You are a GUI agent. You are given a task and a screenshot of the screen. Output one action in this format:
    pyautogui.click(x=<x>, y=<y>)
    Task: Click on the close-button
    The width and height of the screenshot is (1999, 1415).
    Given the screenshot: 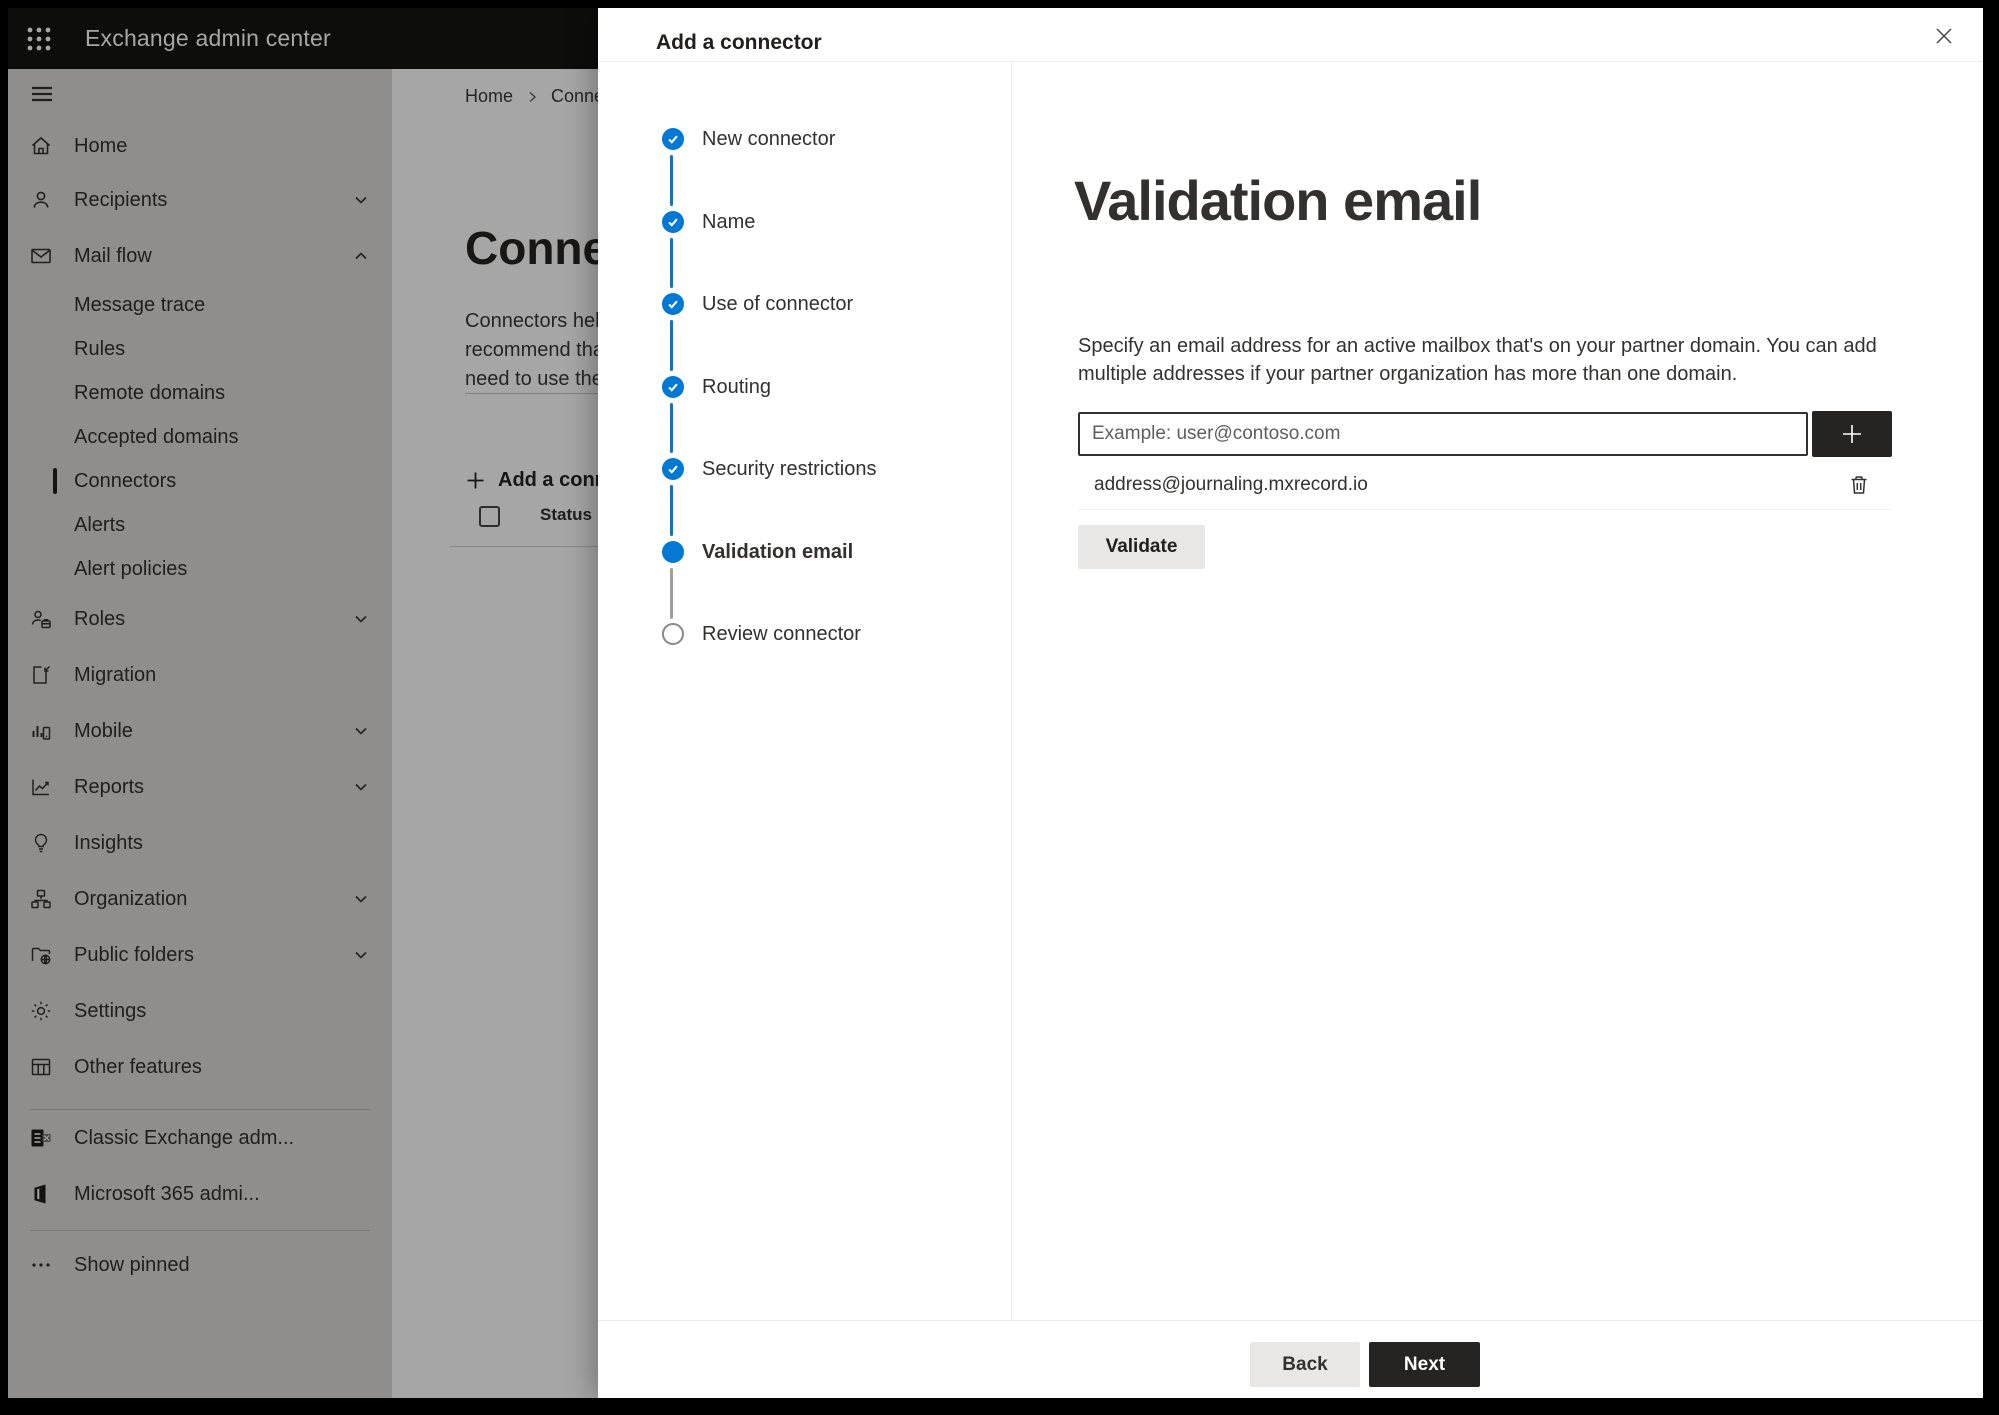 What is the action you would take?
    pyautogui.click(x=1944, y=36)
    